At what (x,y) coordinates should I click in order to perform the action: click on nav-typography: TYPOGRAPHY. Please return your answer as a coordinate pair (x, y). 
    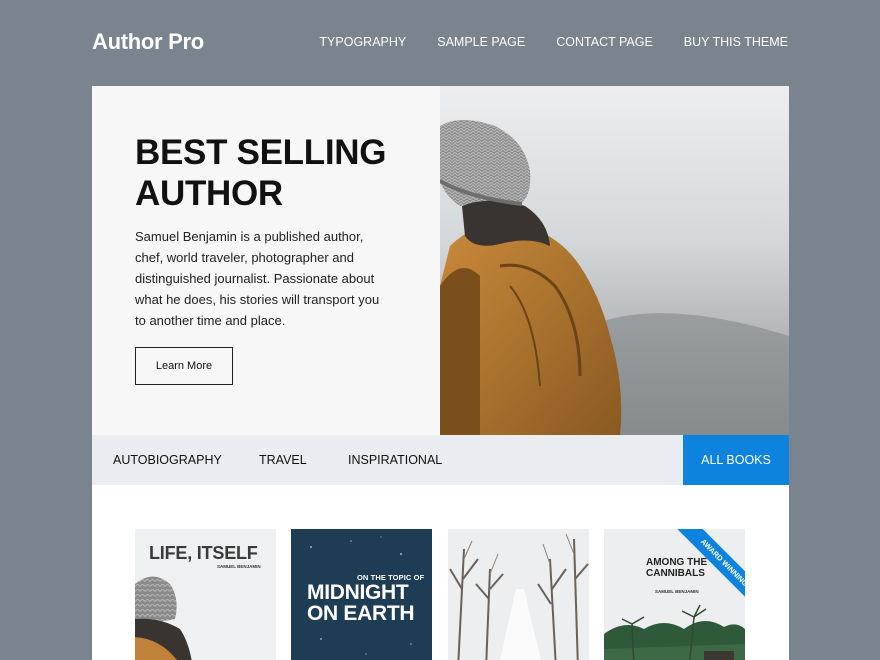
    Looking at the image, I should click on (362, 42).